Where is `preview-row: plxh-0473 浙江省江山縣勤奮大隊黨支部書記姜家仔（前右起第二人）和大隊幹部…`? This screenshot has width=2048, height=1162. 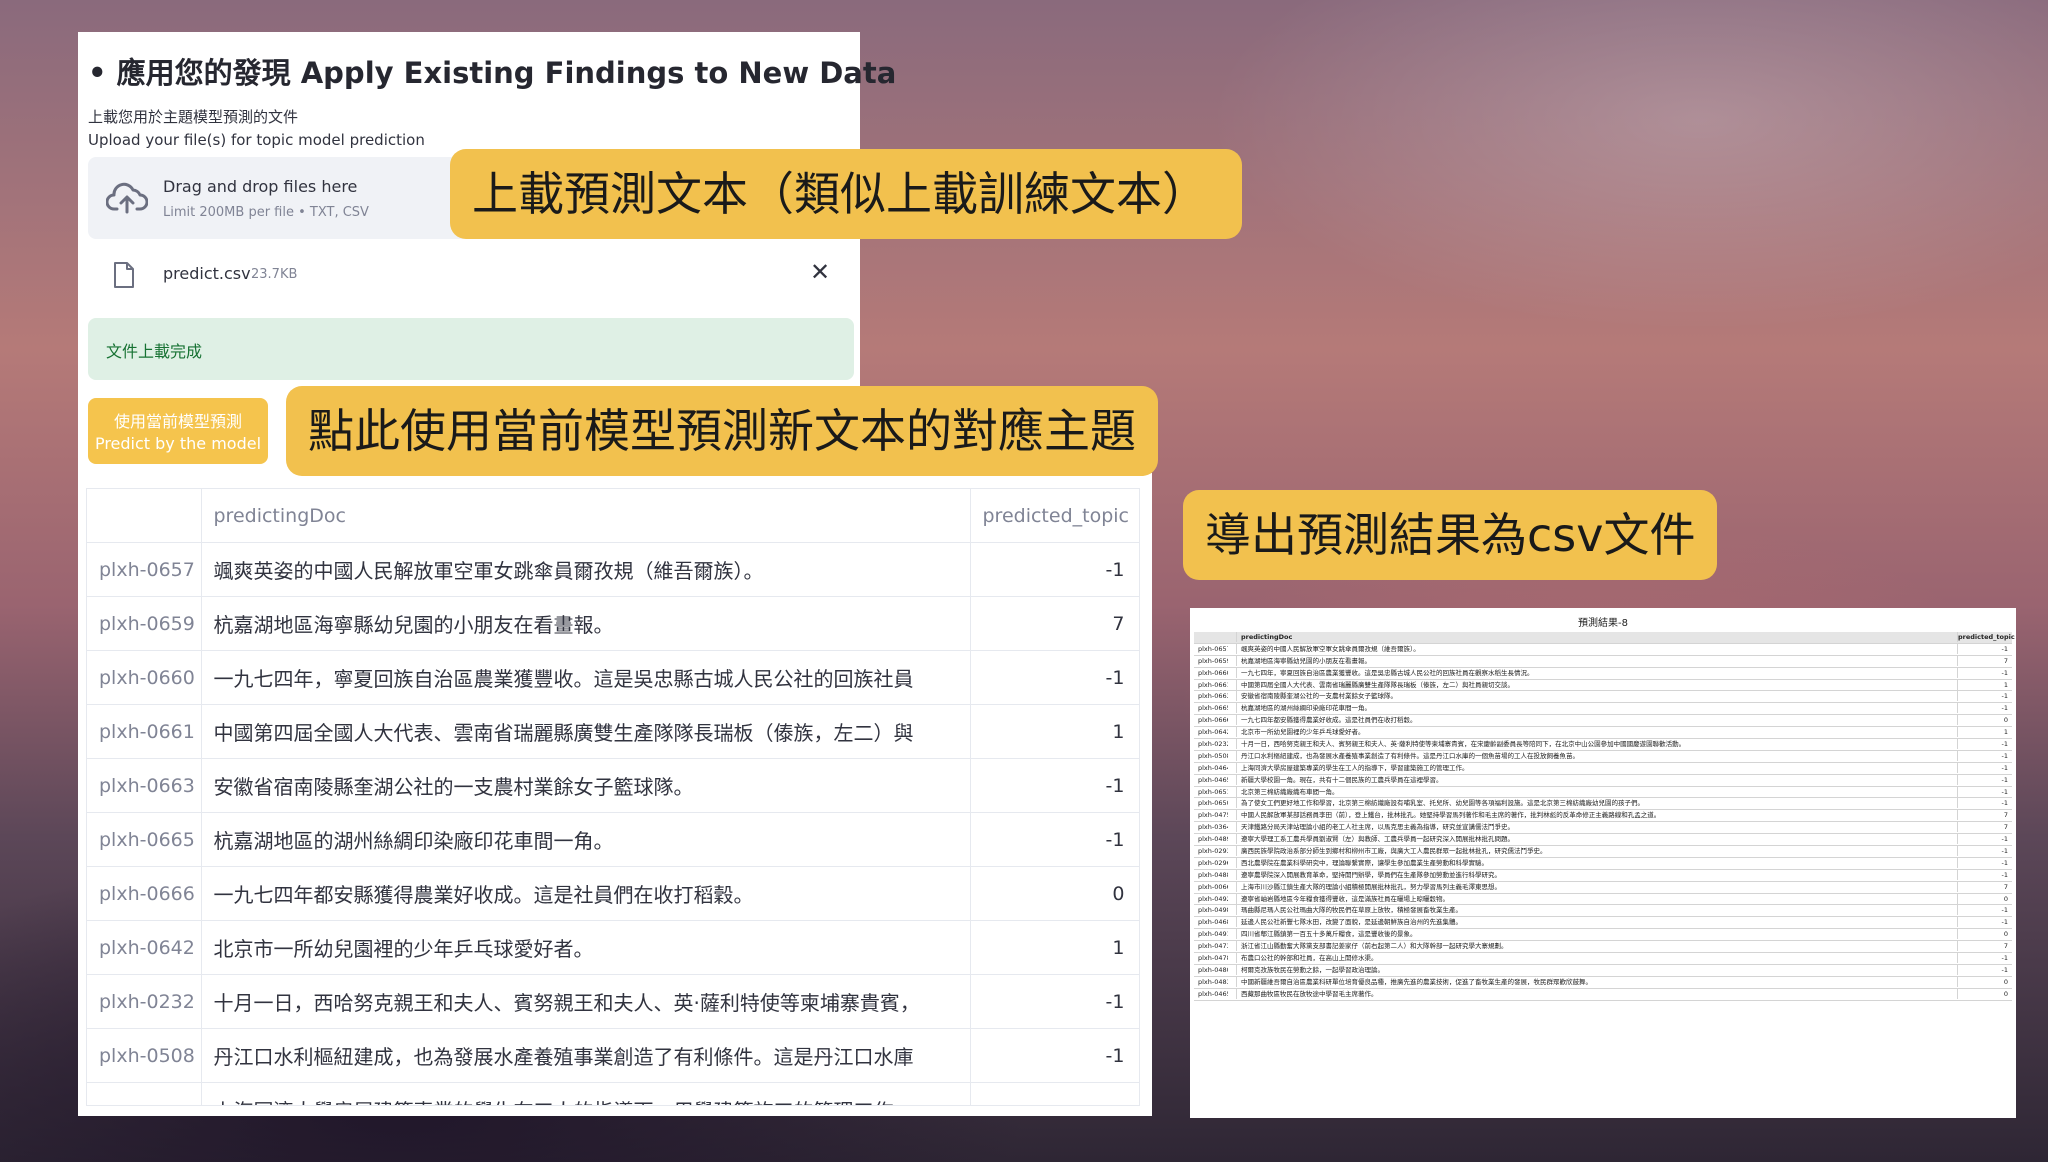
preview-row: plxh-0473 浙江省江山縣勤奮大隊黨支部書記姜家仔（前右起第二人）和大隊幹部… is located at coordinates (1603, 947).